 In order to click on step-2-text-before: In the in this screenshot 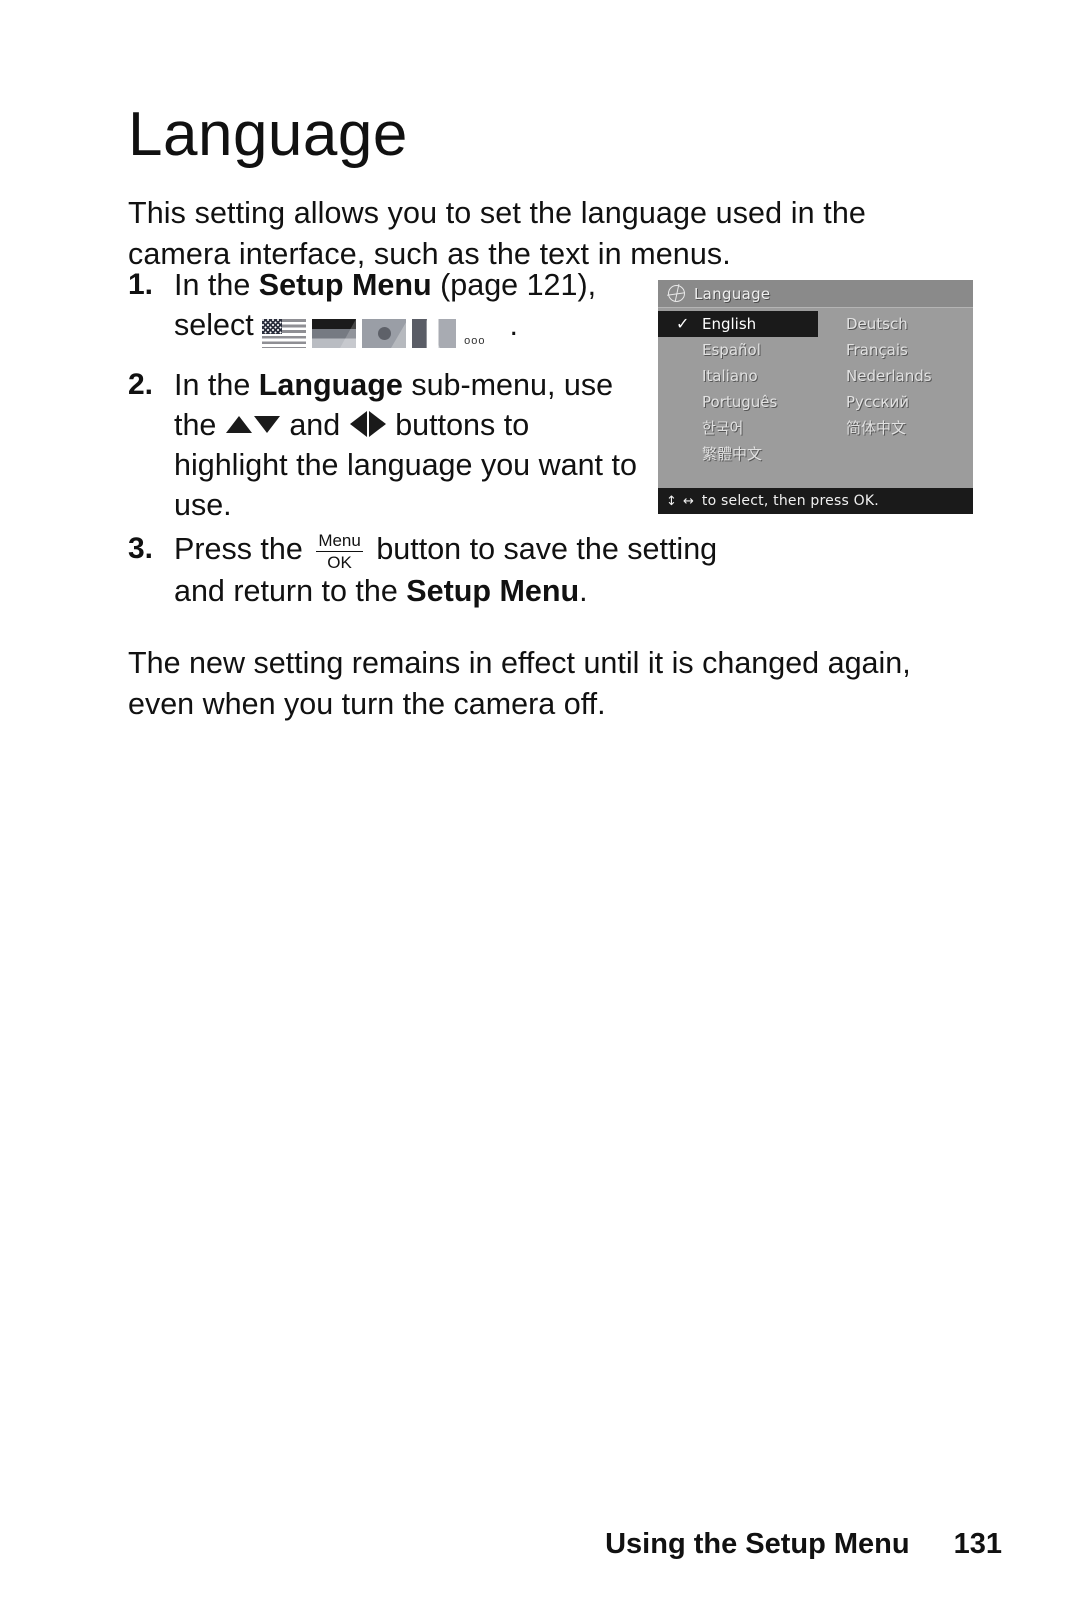, I will do `click(216, 385)`.